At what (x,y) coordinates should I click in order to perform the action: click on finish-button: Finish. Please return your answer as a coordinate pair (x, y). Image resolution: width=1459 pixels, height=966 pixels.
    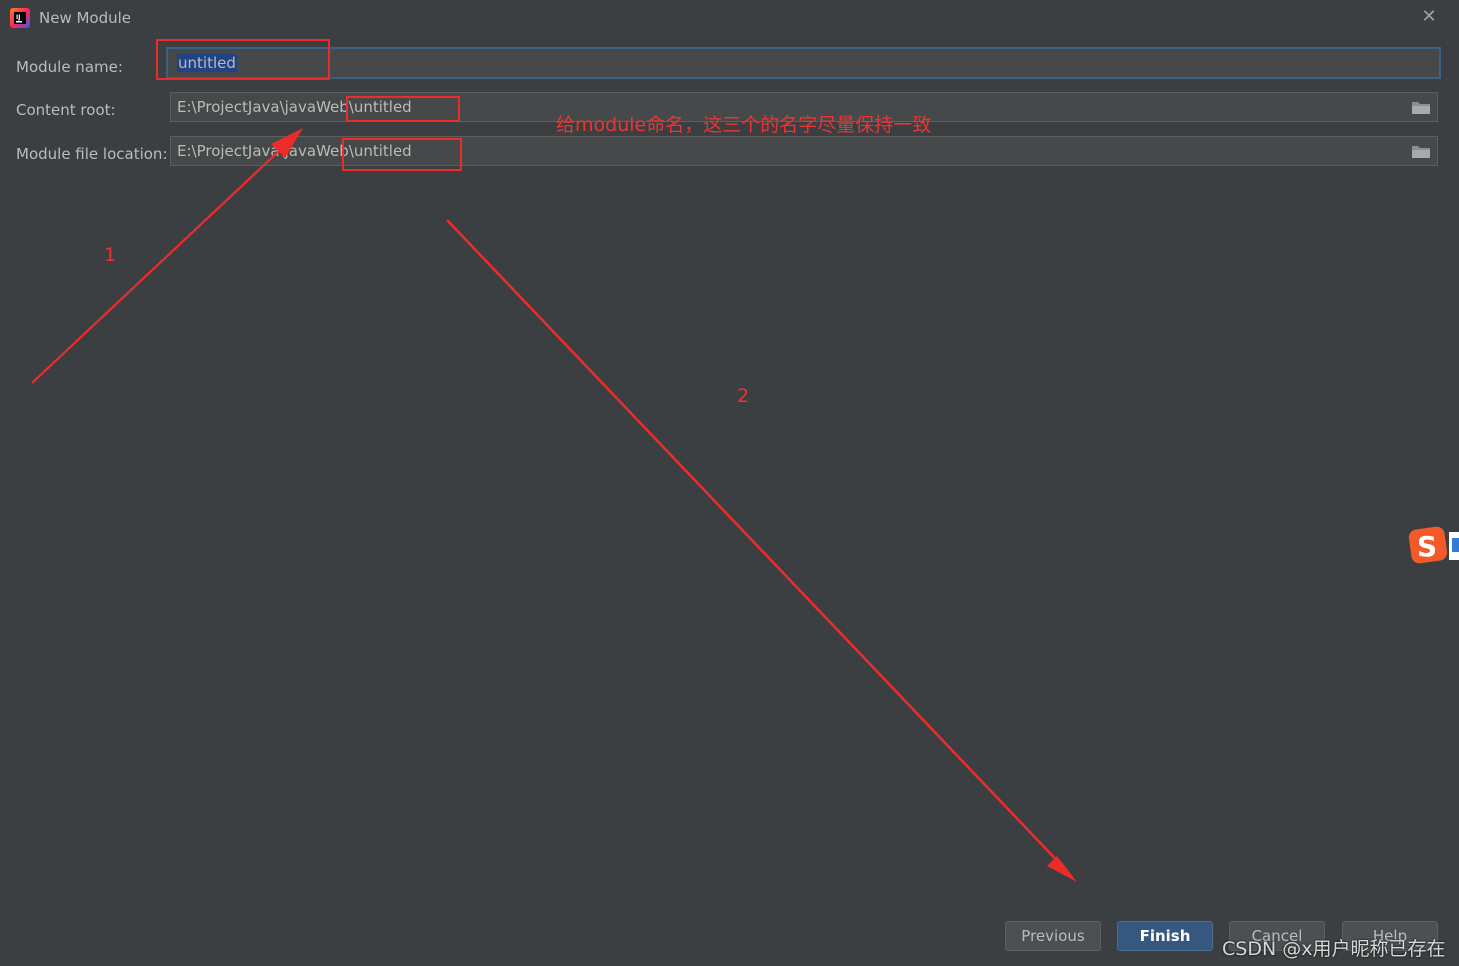
    Looking at the image, I should click on (1165, 936).